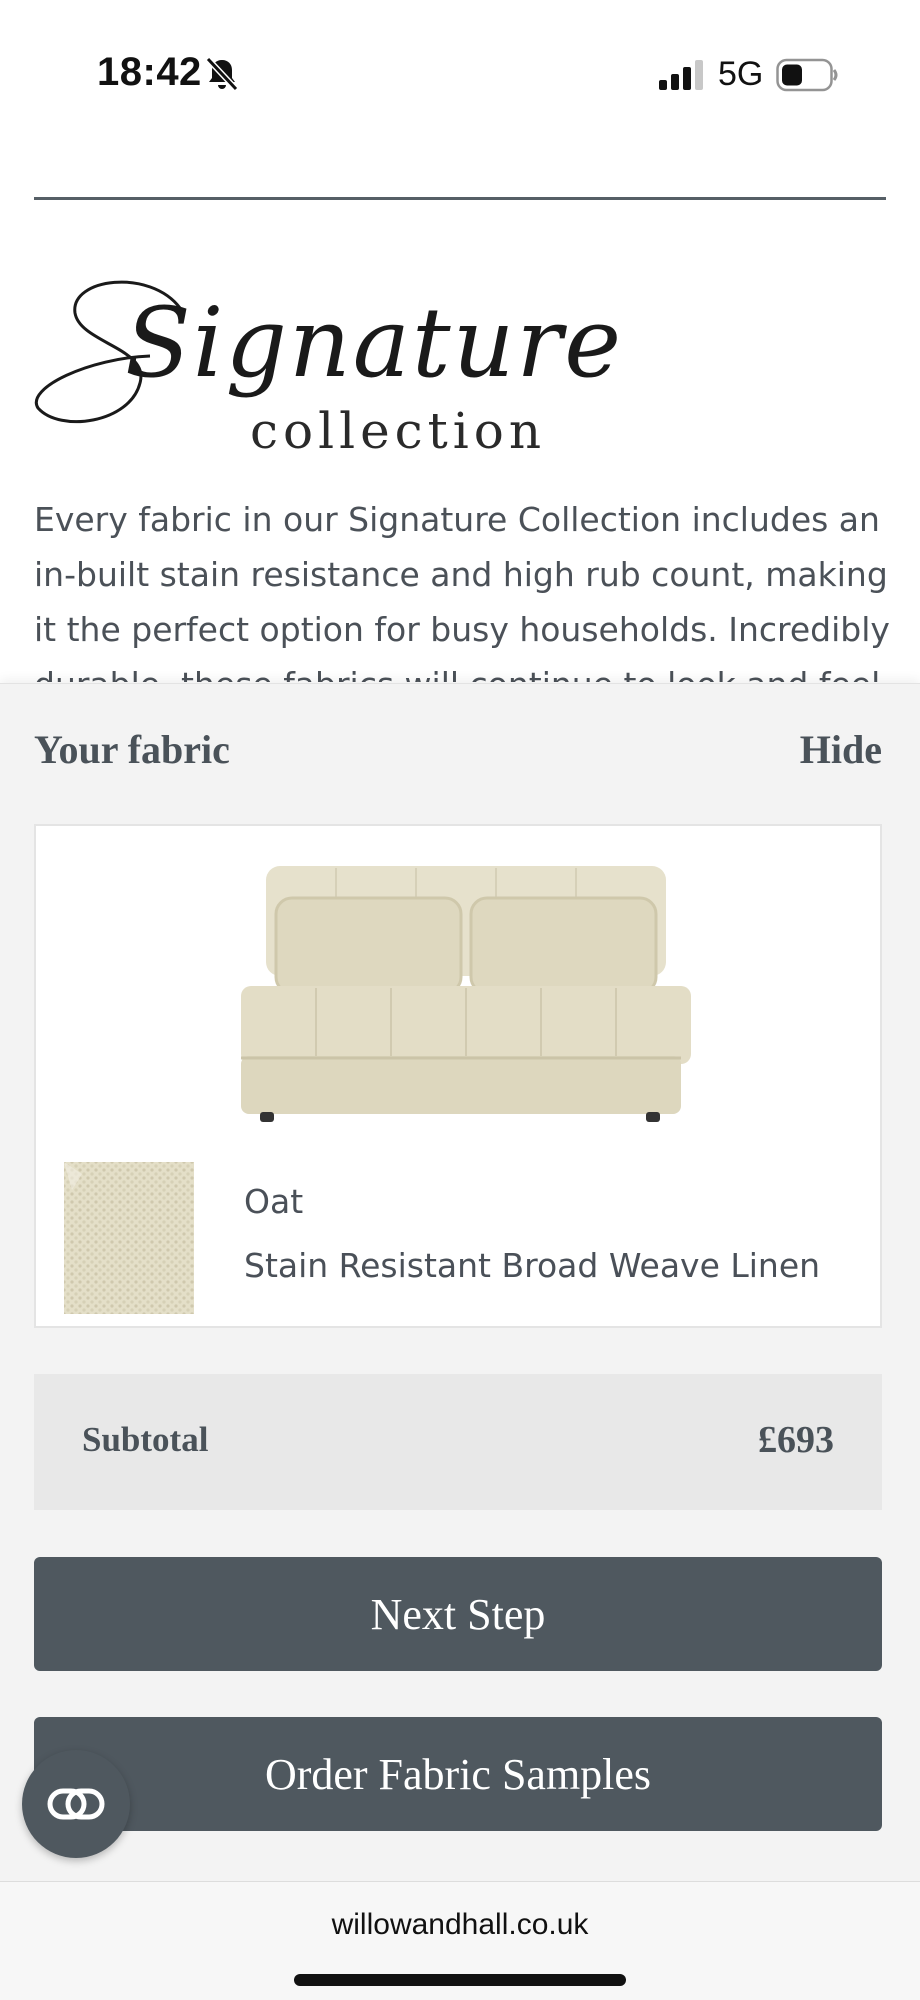  What do you see at coordinates (458, 1442) in the screenshot?
I see `subtotal-row: Subtotal £693` at bounding box center [458, 1442].